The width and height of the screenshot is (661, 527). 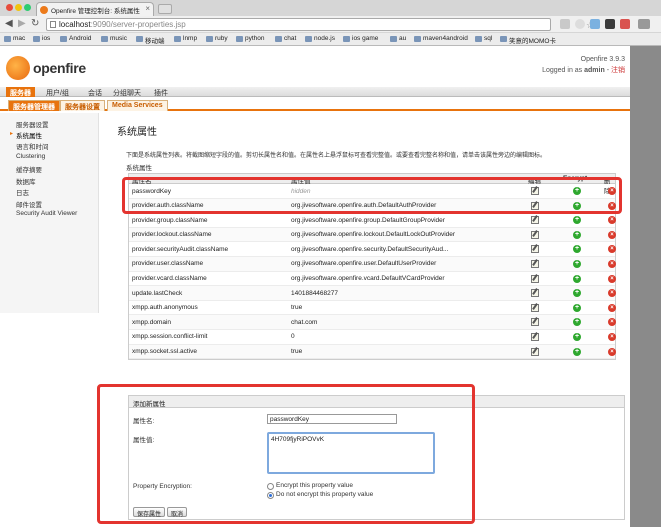 What do you see at coordinates (165, 352) in the screenshot?
I see `property-name: xmpp.socket.ssl.active` at bounding box center [165, 352].